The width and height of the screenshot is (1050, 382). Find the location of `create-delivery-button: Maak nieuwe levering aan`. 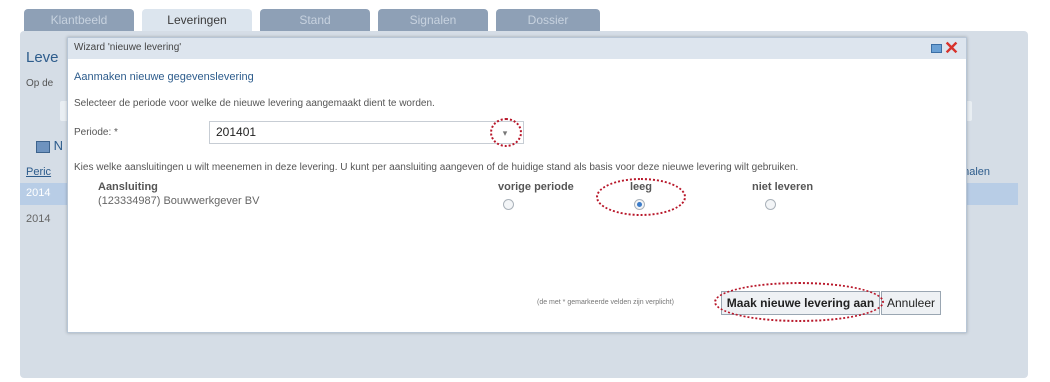

create-delivery-button: Maak nieuwe levering aan is located at coordinates (800, 303).